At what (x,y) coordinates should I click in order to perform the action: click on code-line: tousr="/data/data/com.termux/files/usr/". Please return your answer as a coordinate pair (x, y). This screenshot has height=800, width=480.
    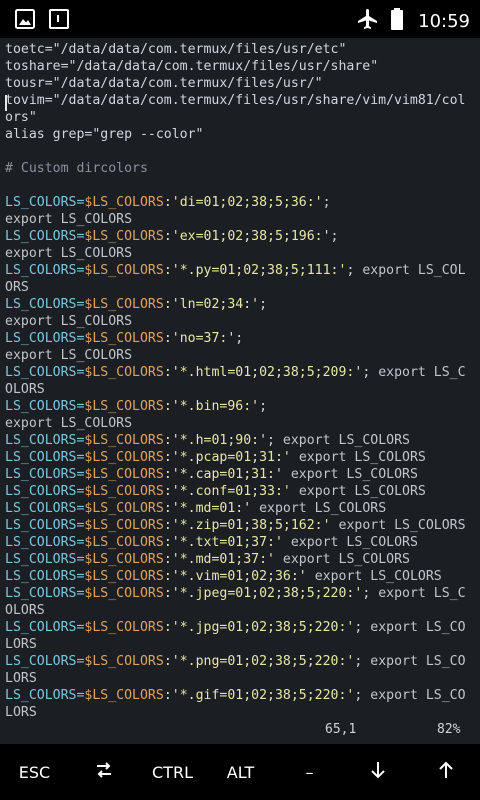
    Looking at the image, I should click on (164, 83).